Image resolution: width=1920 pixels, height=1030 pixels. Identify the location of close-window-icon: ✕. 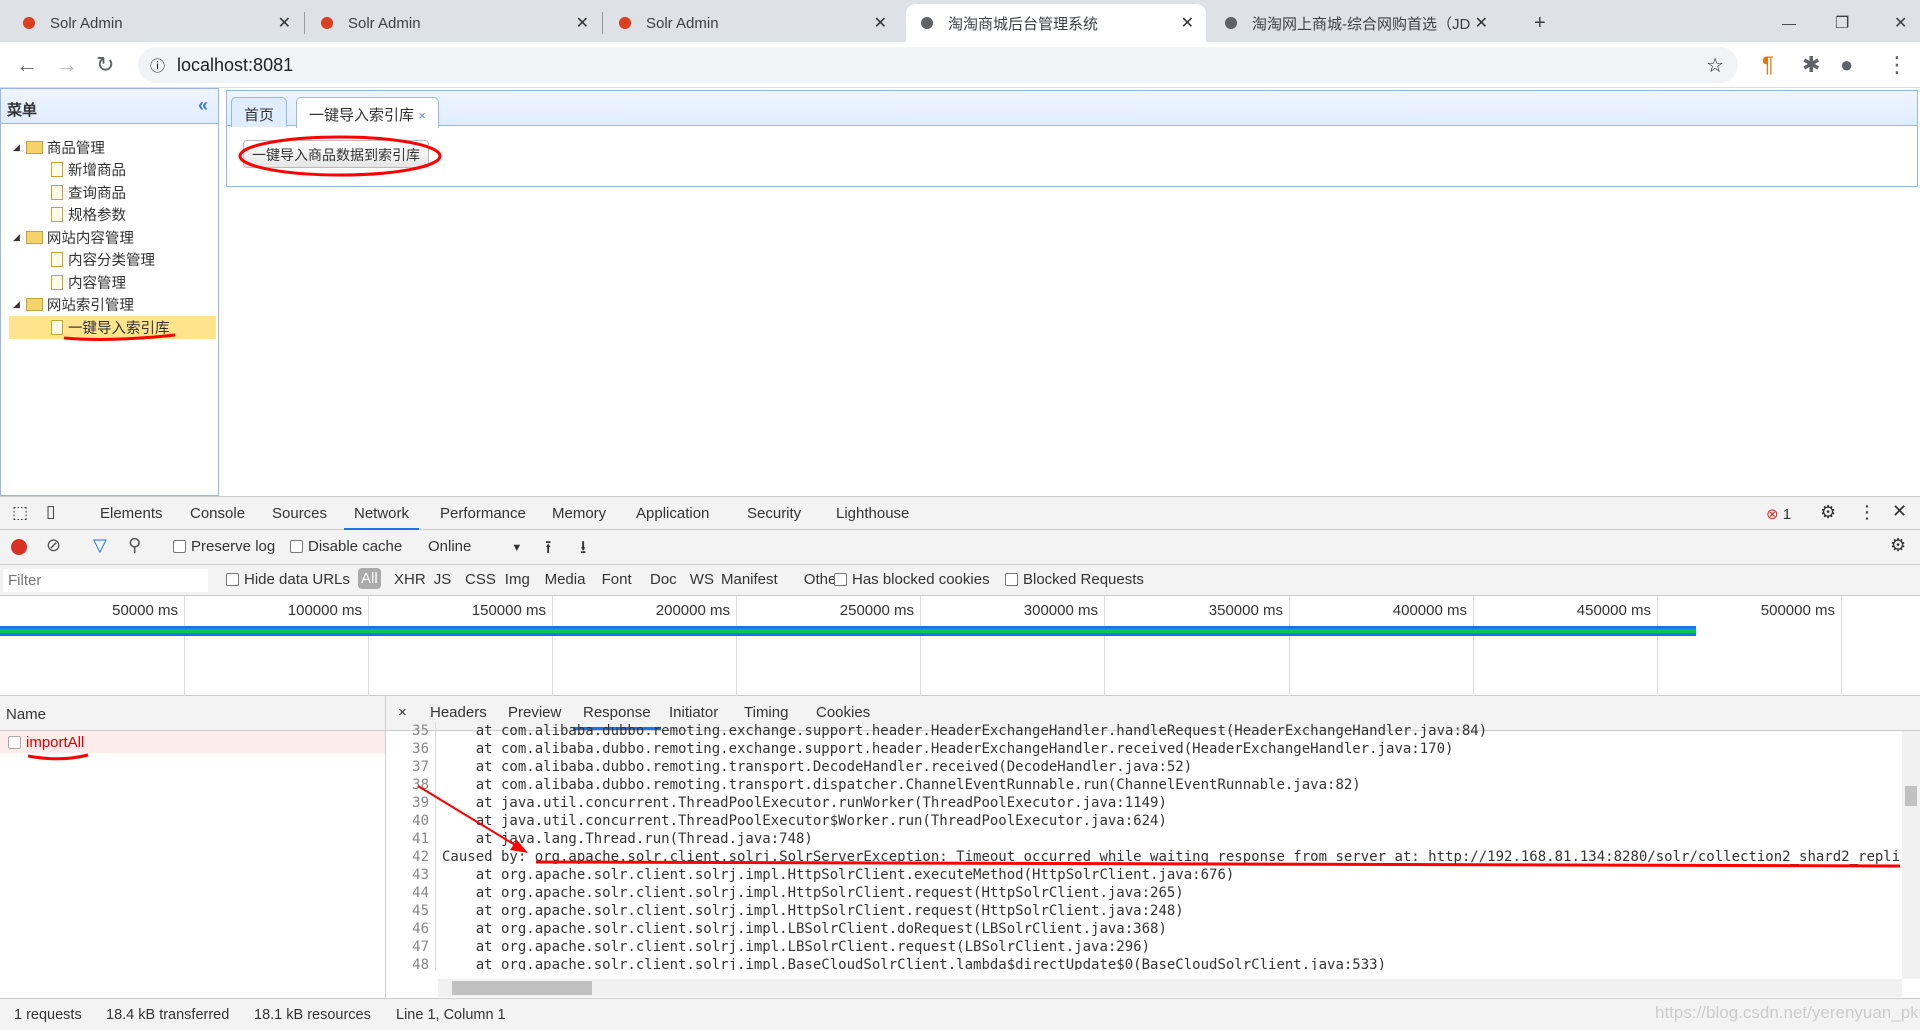
(1900, 23).